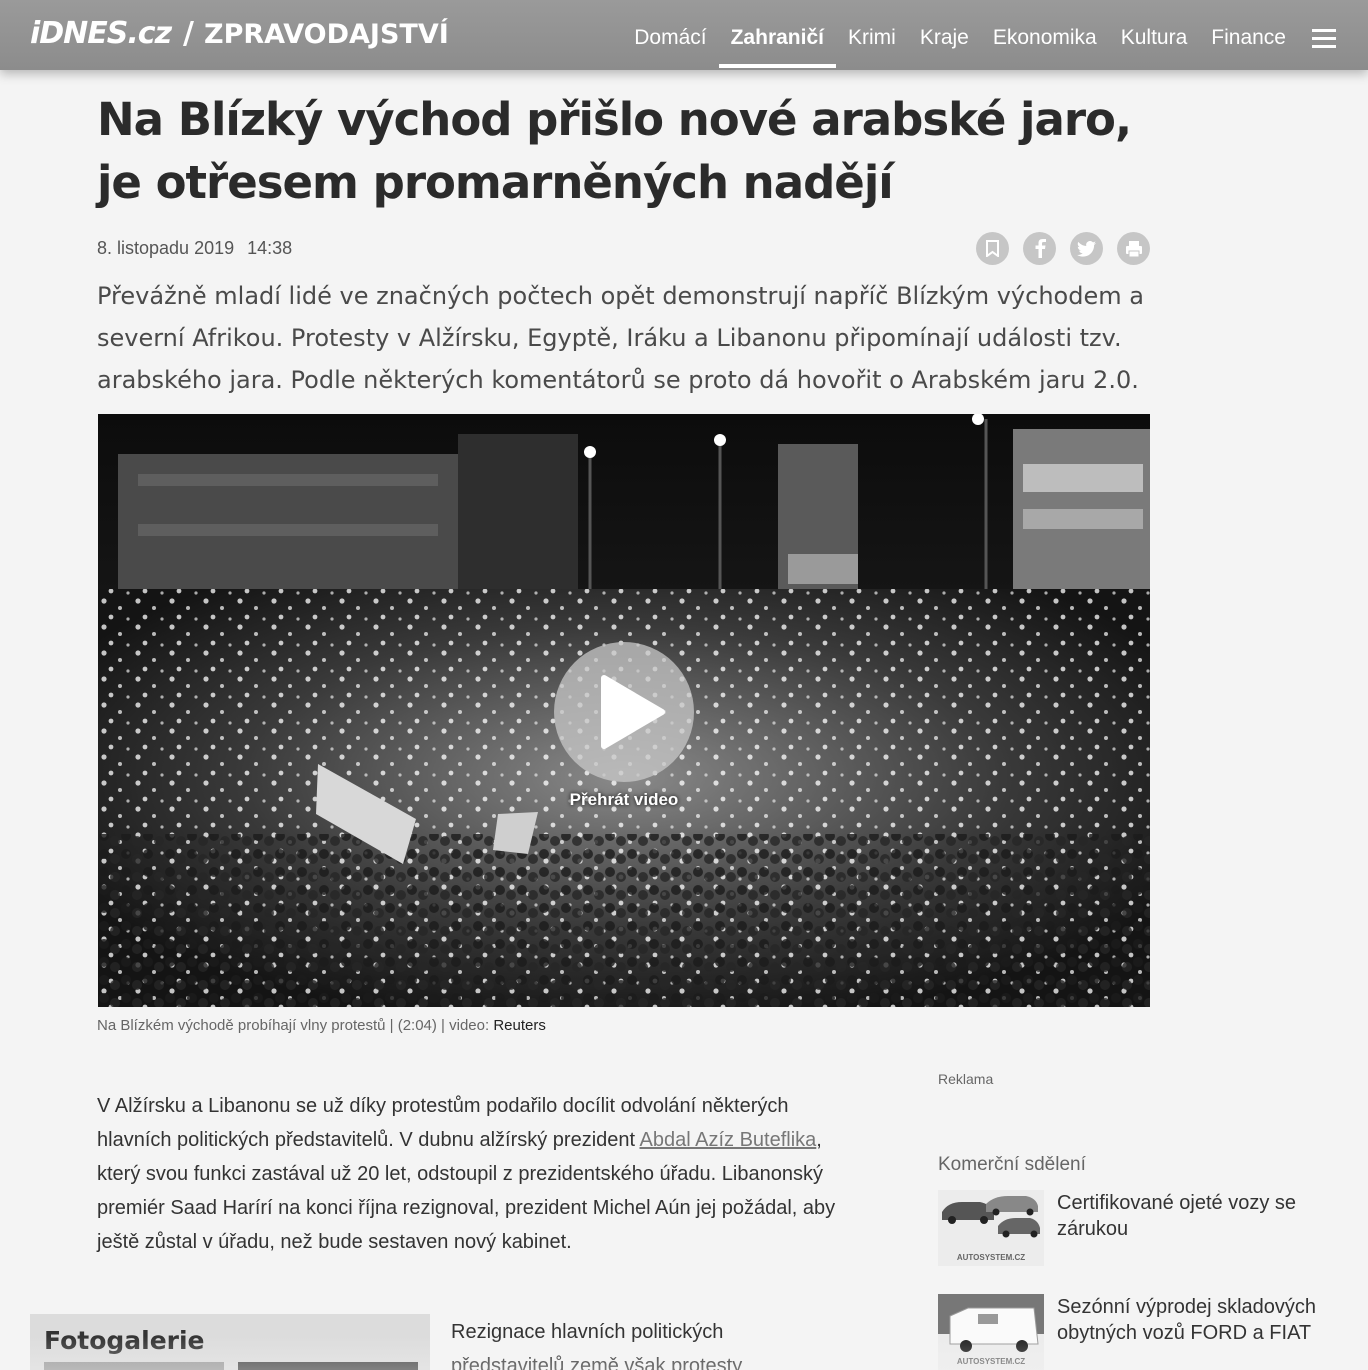 The image size is (1368, 1370). Describe the element at coordinates (1012, 1164) in the screenshot. I see `commercial-section-title: Komerční sdělení` at that location.